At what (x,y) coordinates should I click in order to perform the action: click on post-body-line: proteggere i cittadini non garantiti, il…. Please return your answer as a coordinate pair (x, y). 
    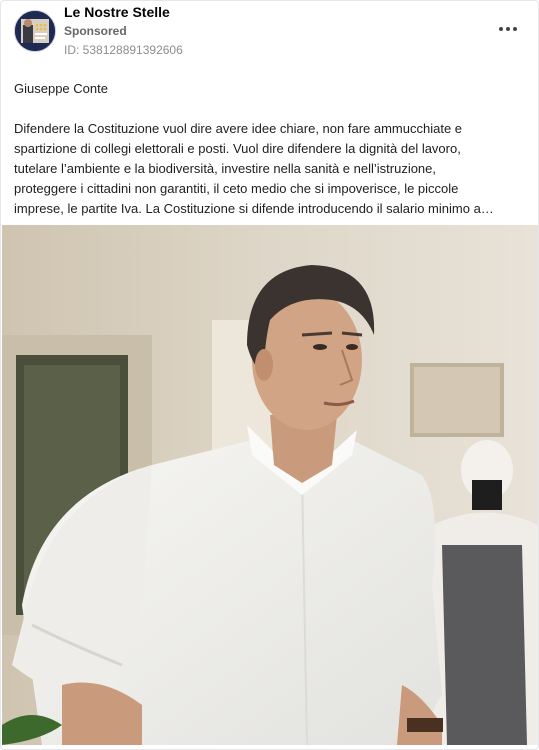
    Looking at the image, I should click on (236, 188).